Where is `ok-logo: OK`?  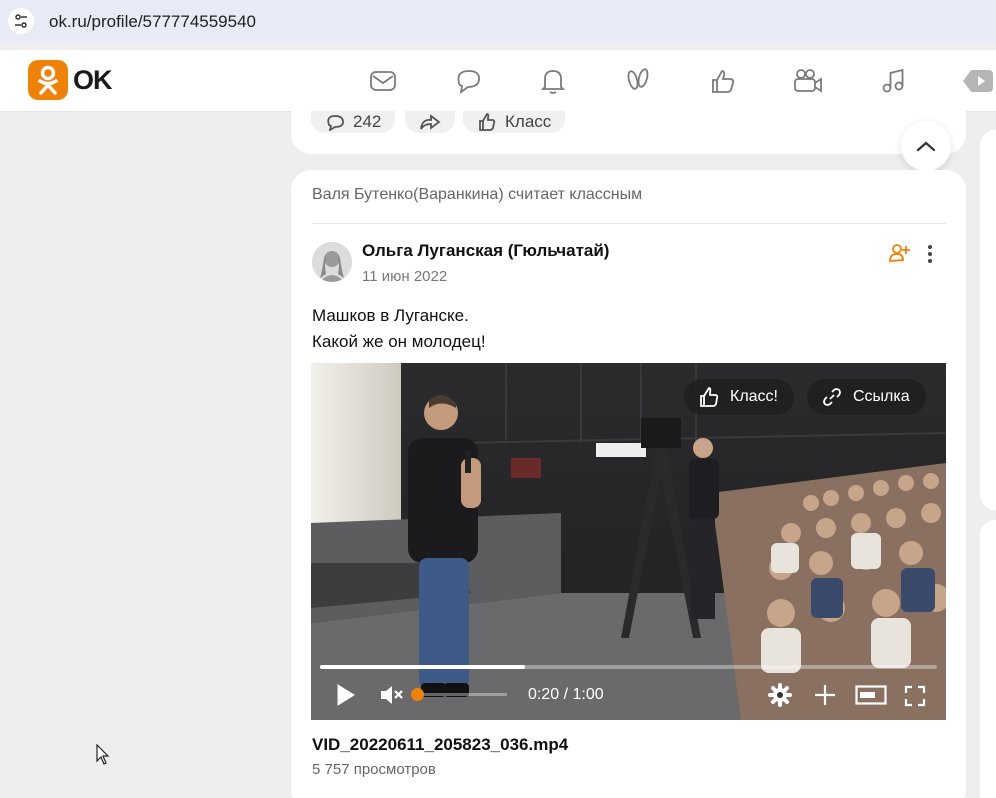
ok-logo: OK is located at coordinates (70, 80).